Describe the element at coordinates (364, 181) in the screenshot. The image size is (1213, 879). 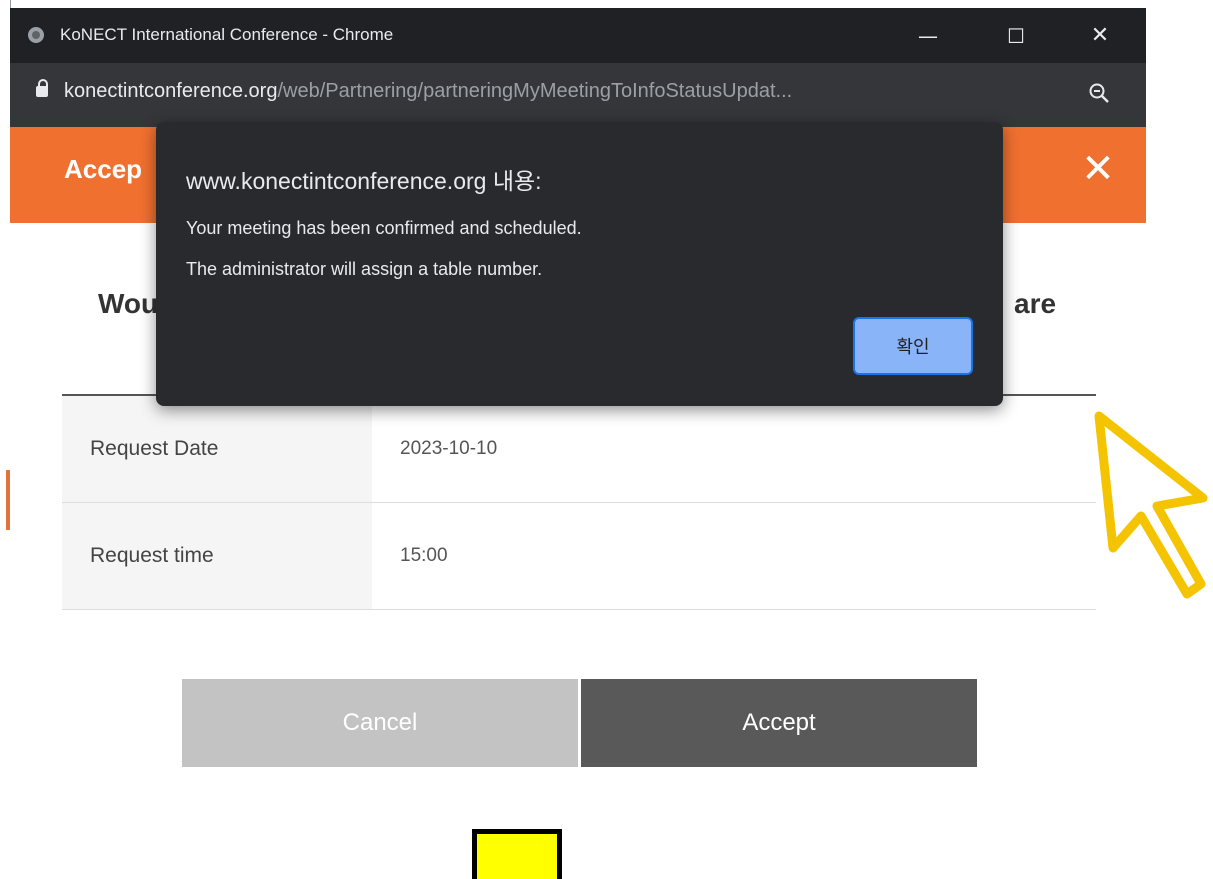
I see `dialog-title: www.konectintconference.org 내용:` at that location.